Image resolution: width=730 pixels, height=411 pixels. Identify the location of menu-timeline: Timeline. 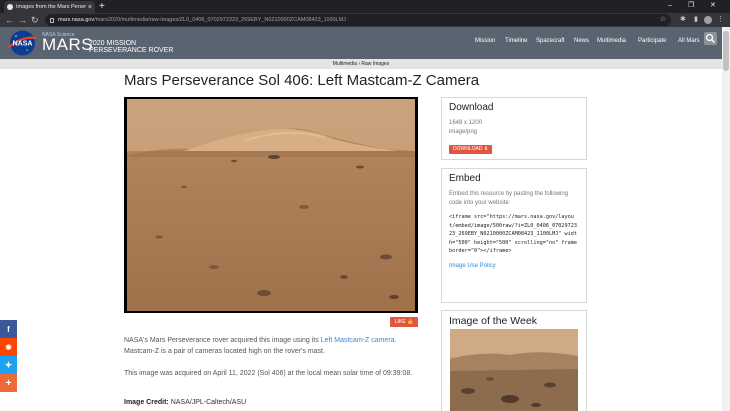
(516, 41).